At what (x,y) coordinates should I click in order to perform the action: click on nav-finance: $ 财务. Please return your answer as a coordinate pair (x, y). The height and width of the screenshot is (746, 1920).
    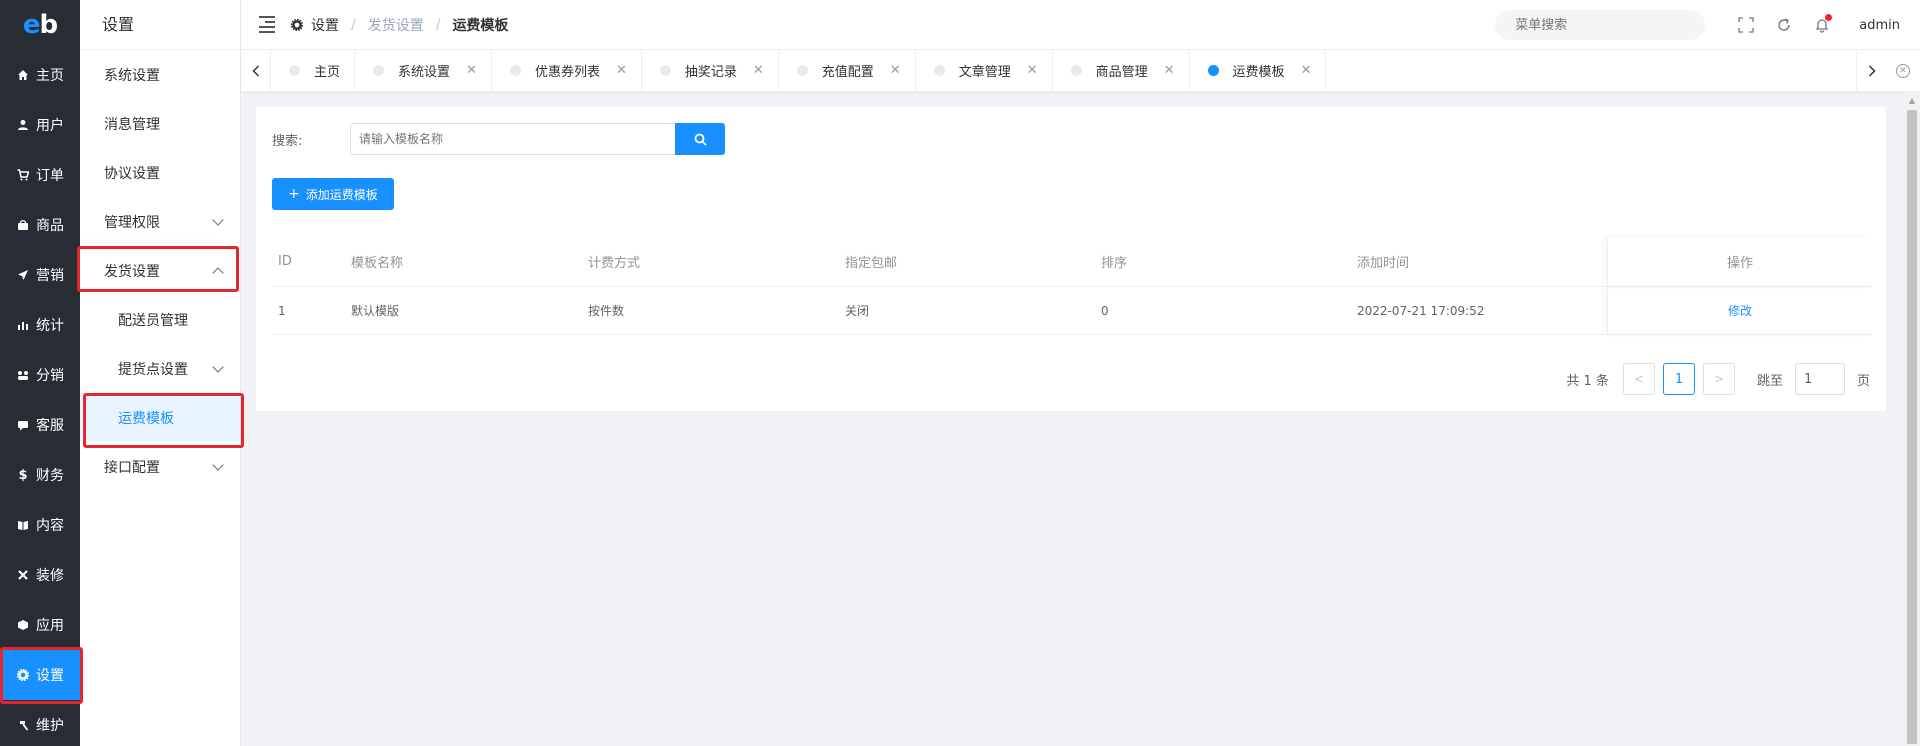
    Looking at the image, I should click on (40, 475).